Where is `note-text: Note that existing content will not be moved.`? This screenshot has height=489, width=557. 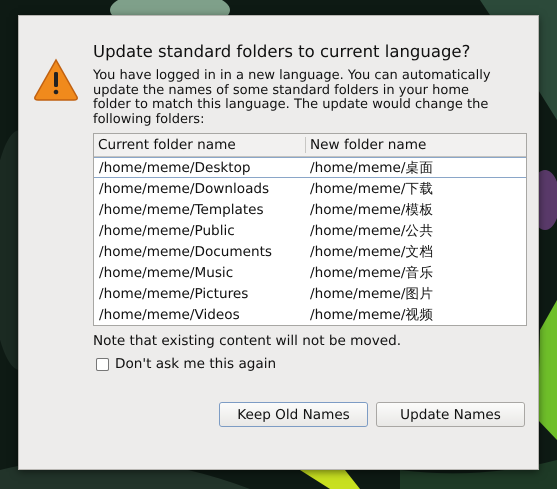 note-text: Note that existing content will not be moved. is located at coordinates (247, 341).